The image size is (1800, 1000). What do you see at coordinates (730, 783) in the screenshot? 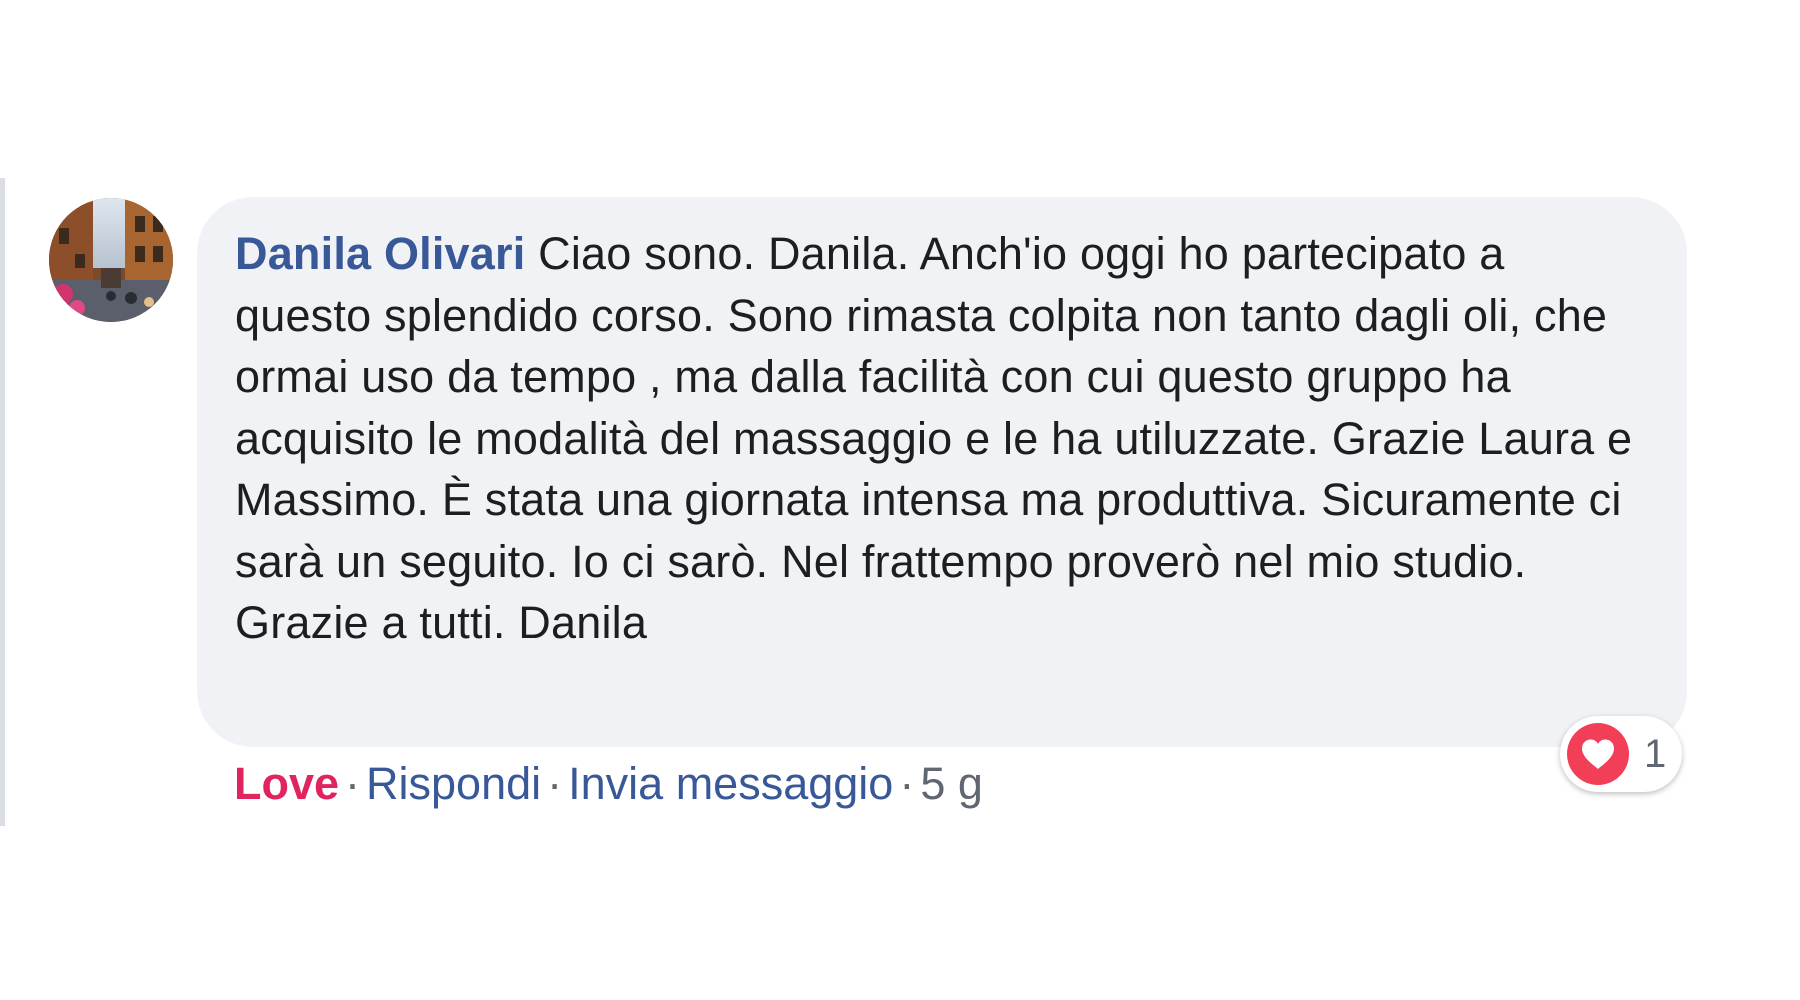
I see `send-message-link: Invia messaggio` at bounding box center [730, 783].